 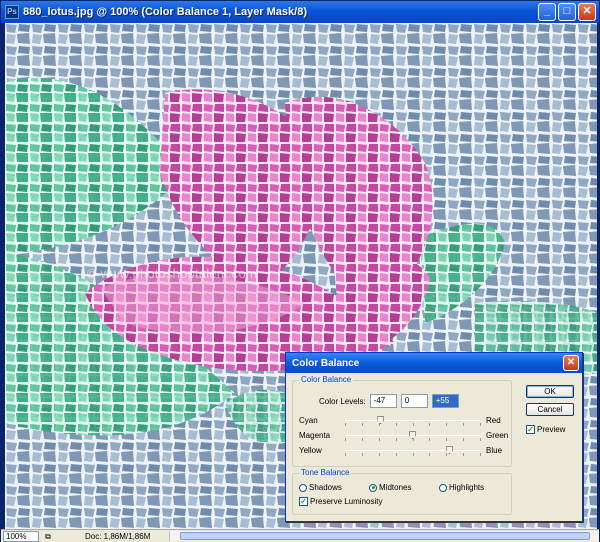 What do you see at coordinates (118, 536) in the screenshot?
I see `document-size-info: Doc: 1,86M/1,86M` at bounding box center [118, 536].